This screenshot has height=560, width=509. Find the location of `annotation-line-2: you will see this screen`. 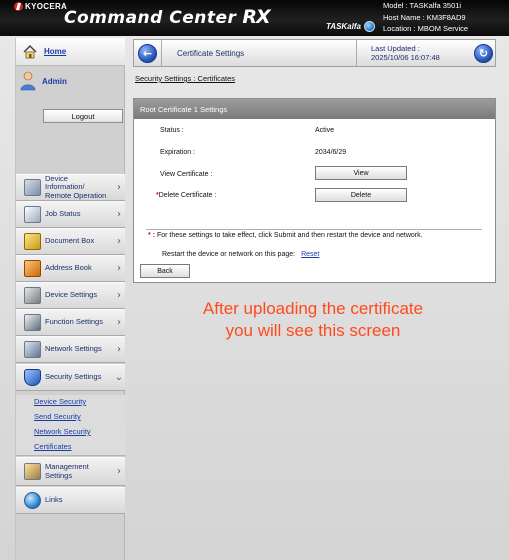

annotation-line-2: you will see this screen is located at coordinates (313, 330).